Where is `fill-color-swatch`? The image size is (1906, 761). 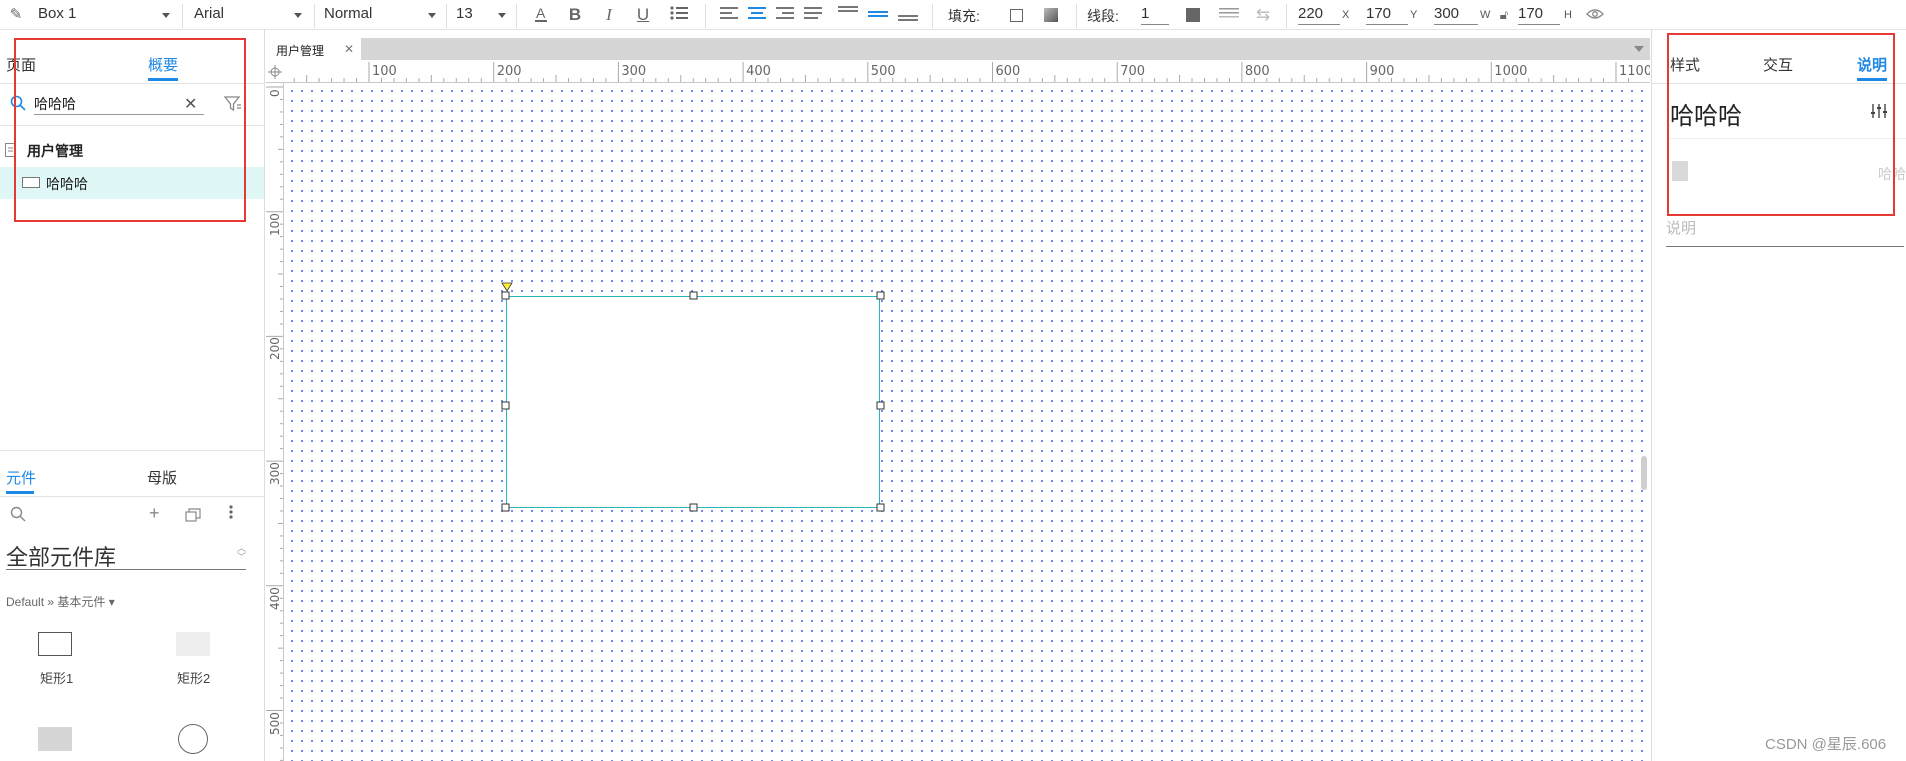 fill-color-swatch is located at coordinates (1016, 15).